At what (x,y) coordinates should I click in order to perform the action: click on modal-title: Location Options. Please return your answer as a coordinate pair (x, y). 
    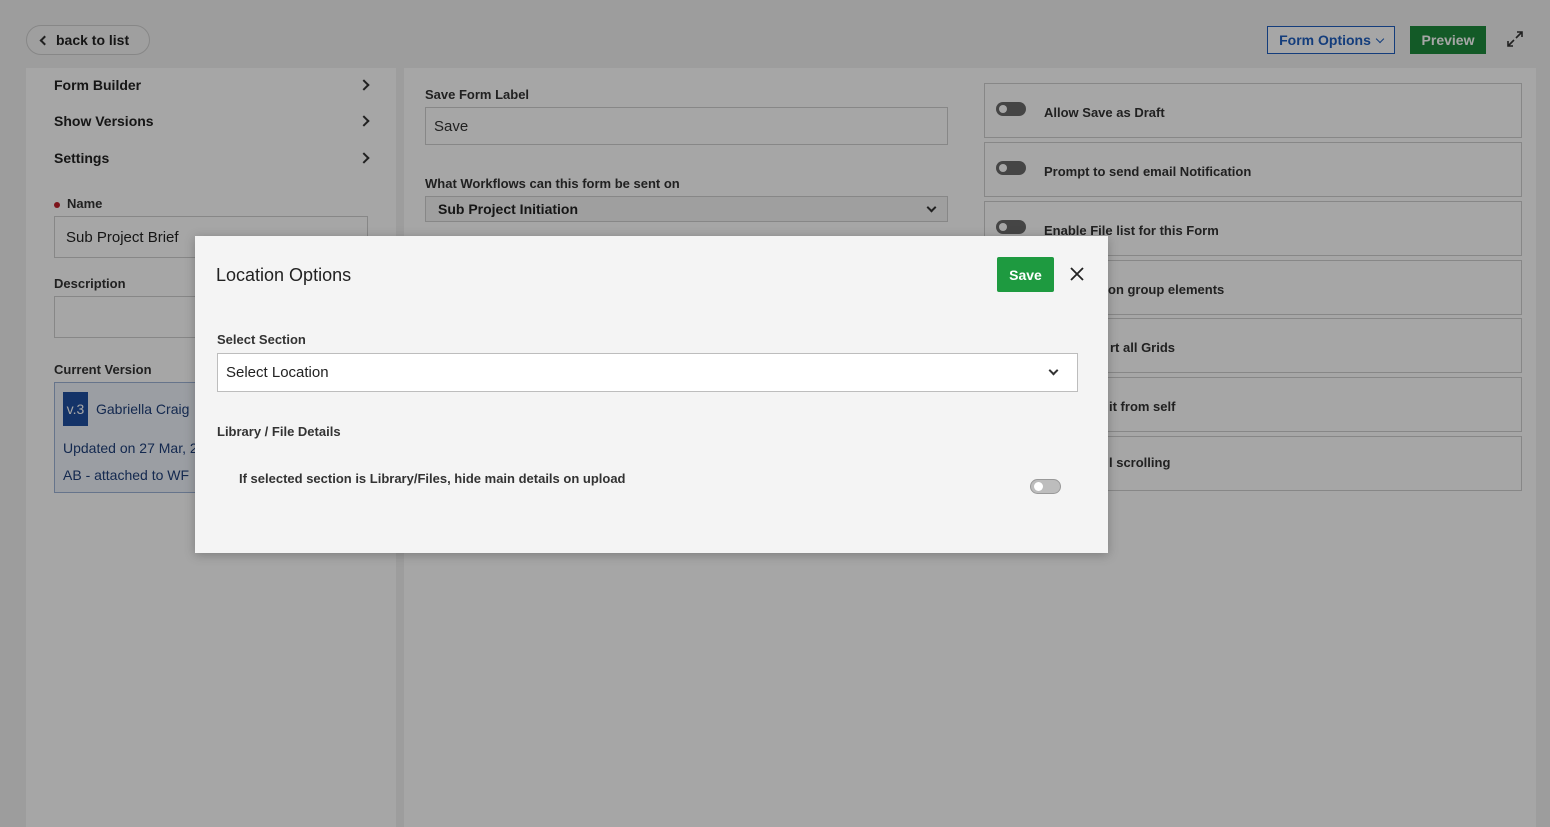
    Looking at the image, I should click on (284, 275).